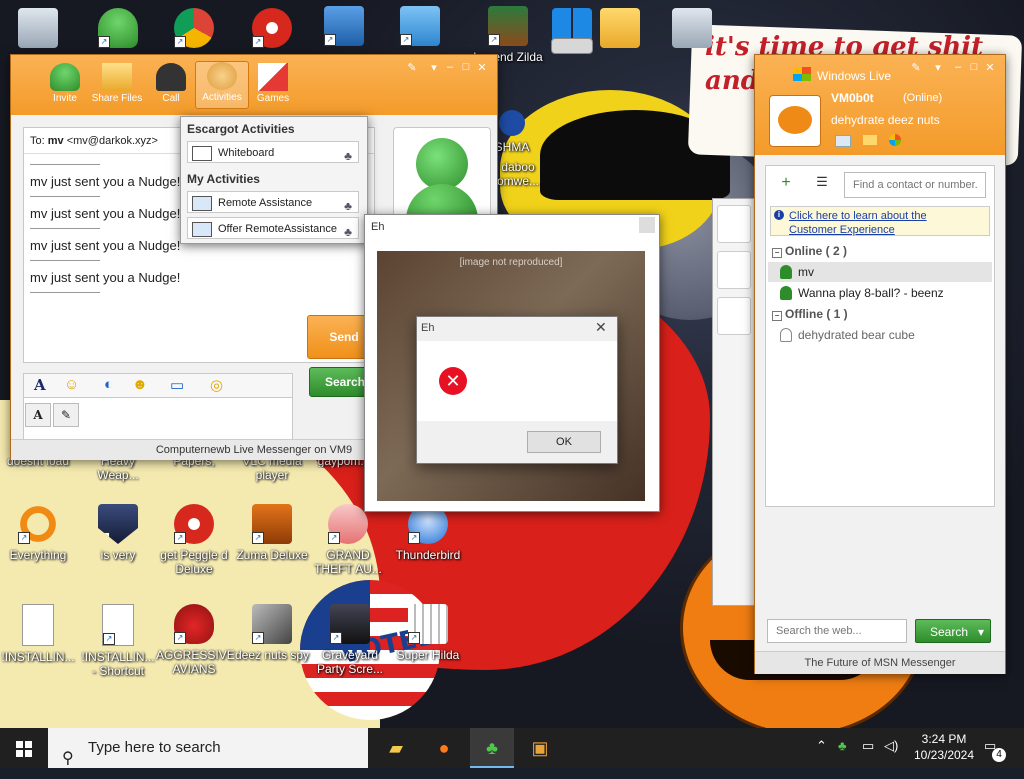  I want to click on clock-date: 10/23/2024, so click(944, 755).